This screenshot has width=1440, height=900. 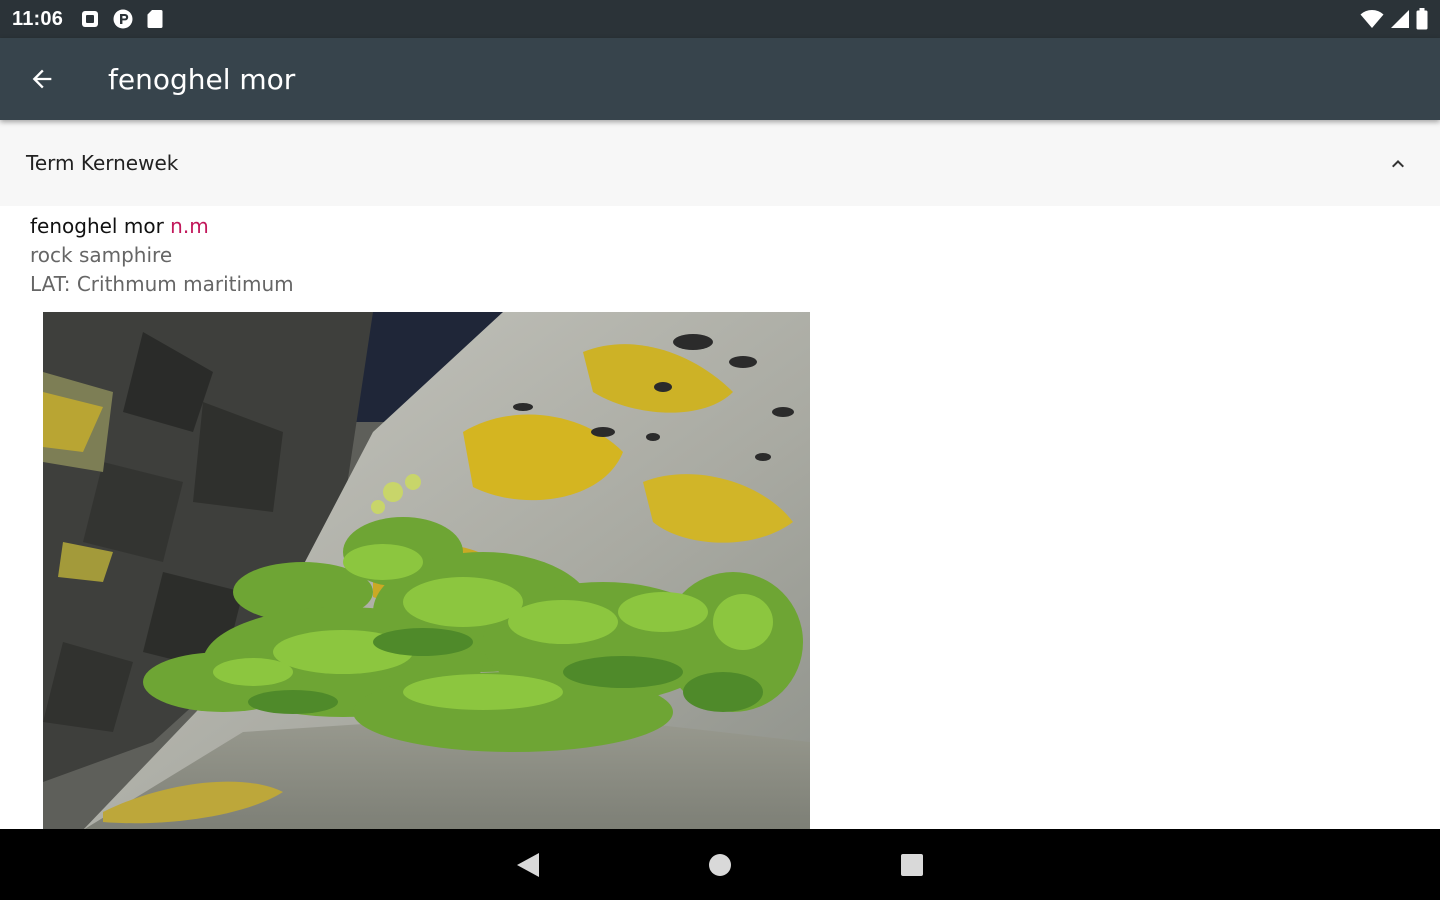 I want to click on system-nav-bar, so click(x=720, y=864).